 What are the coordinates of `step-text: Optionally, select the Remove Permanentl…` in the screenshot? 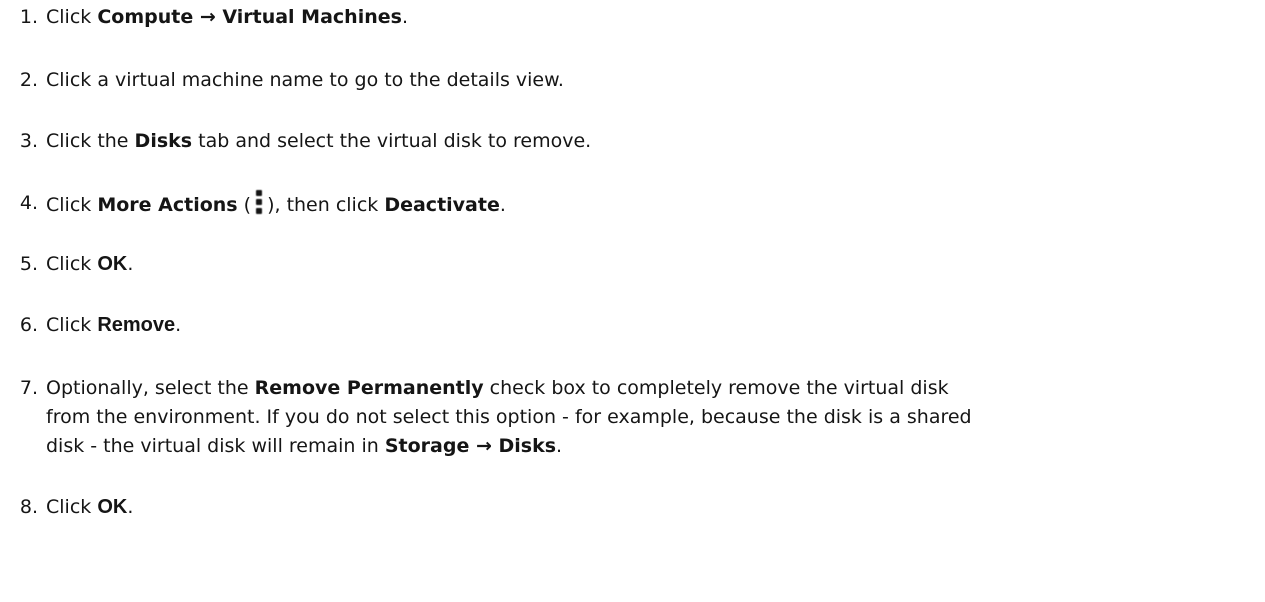 It's located at (497, 388).